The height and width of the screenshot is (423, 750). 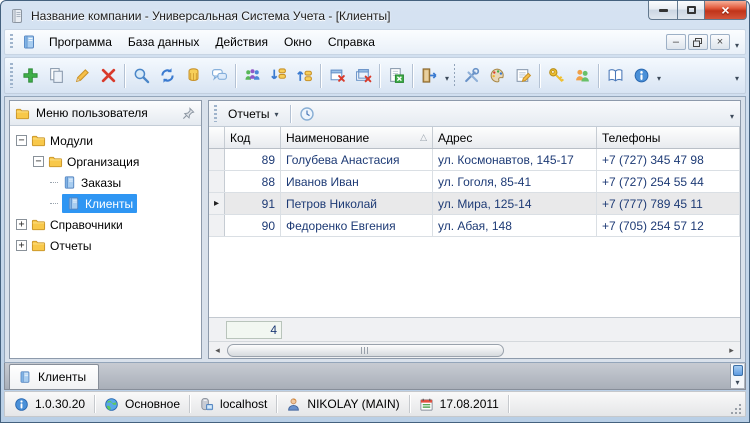 What do you see at coordinates (105, 161) in the screenshot?
I see `tree-item-organizaciya: − Организация` at bounding box center [105, 161].